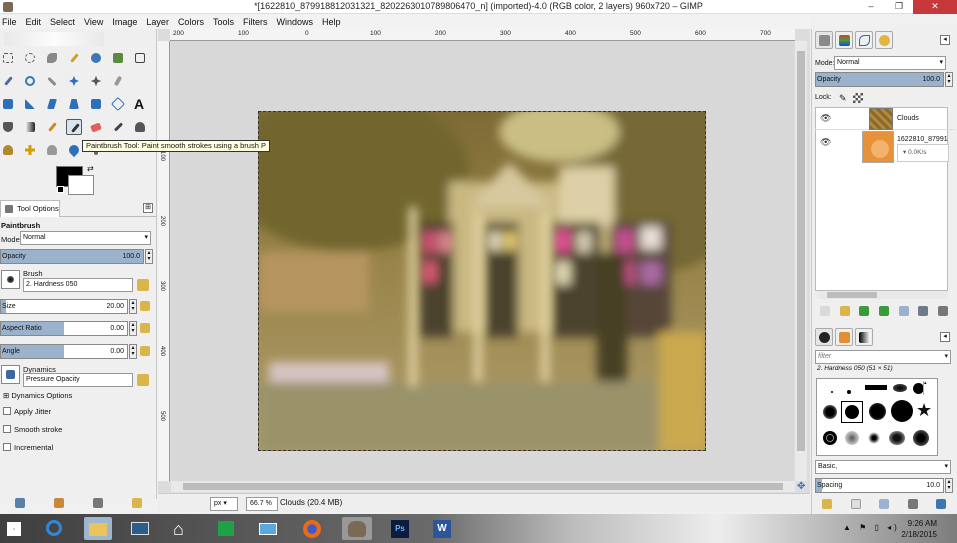  What do you see at coordinates (331, 22) in the screenshot?
I see `menu-help: Help` at bounding box center [331, 22].